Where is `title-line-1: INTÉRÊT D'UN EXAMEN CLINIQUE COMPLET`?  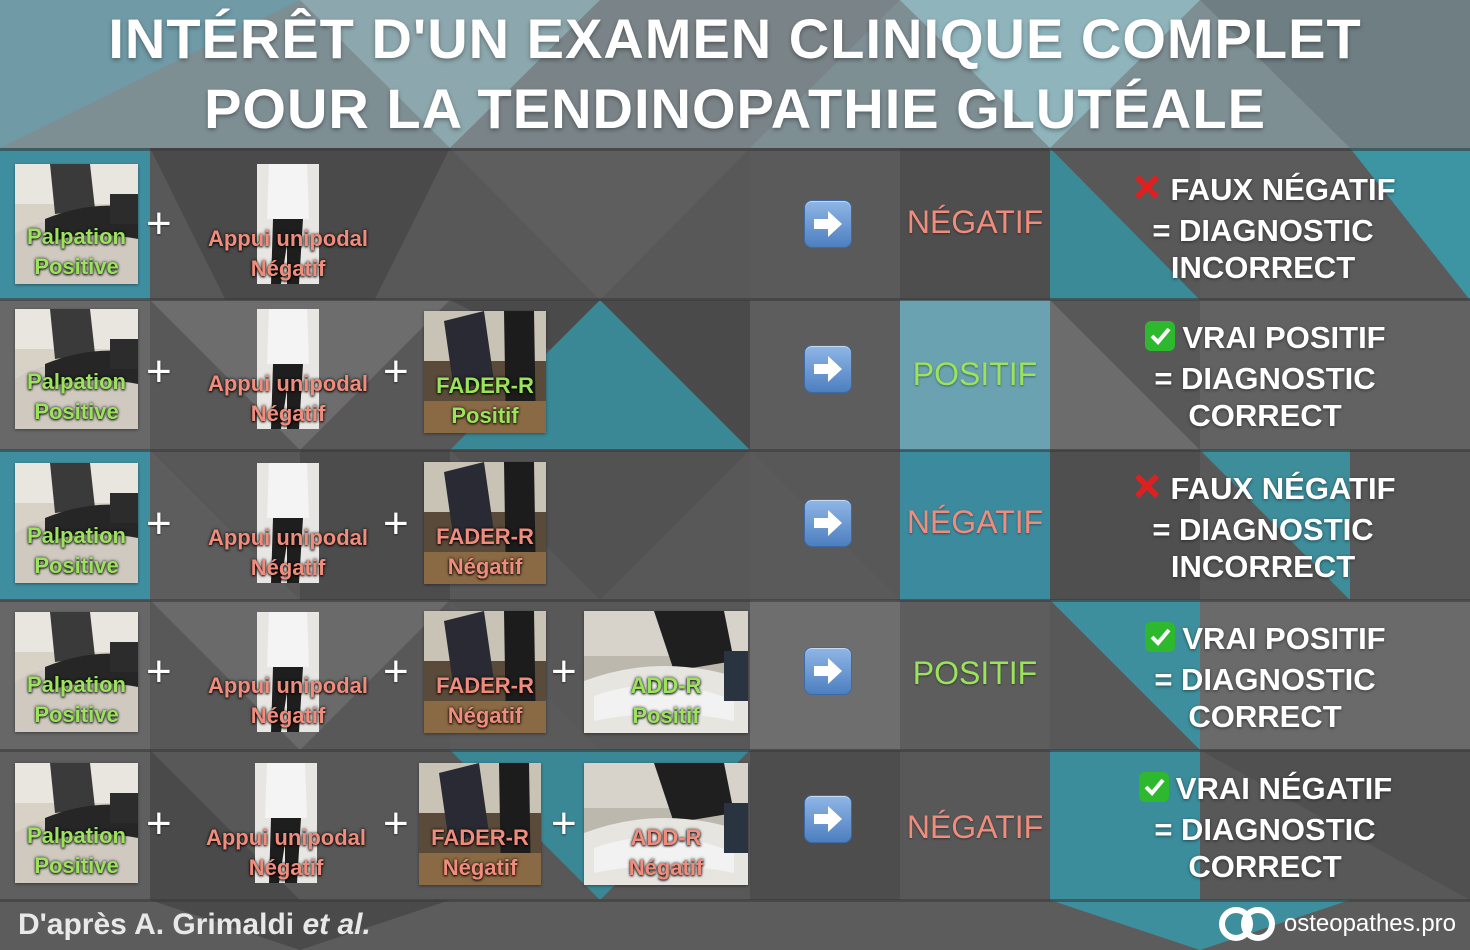 title-line-1: INTÉRÊT D'UN EXAMEN CLINIQUE COMPLET is located at coordinates (735, 38).